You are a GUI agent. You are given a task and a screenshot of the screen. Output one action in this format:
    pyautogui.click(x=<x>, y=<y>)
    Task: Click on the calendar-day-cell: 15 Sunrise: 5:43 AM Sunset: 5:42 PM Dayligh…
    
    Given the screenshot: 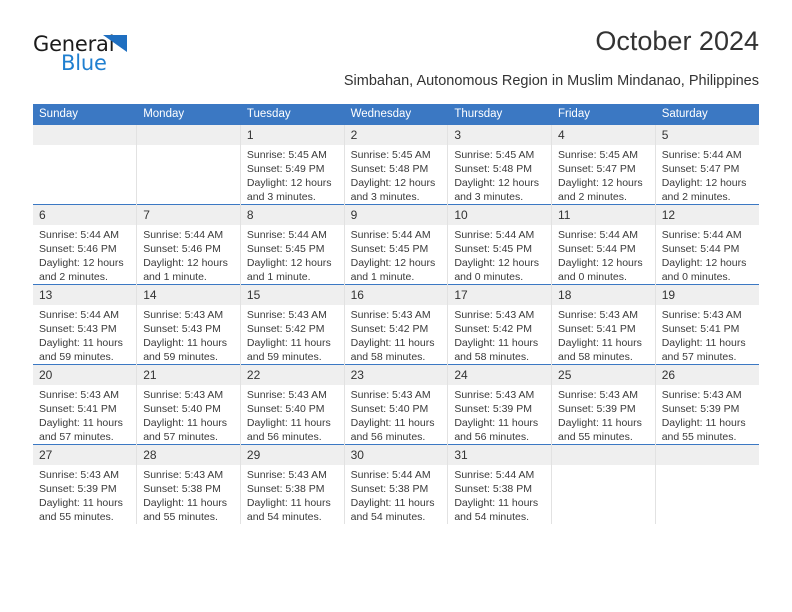 What is the action you would take?
    pyautogui.click(x=292, y=324)
    